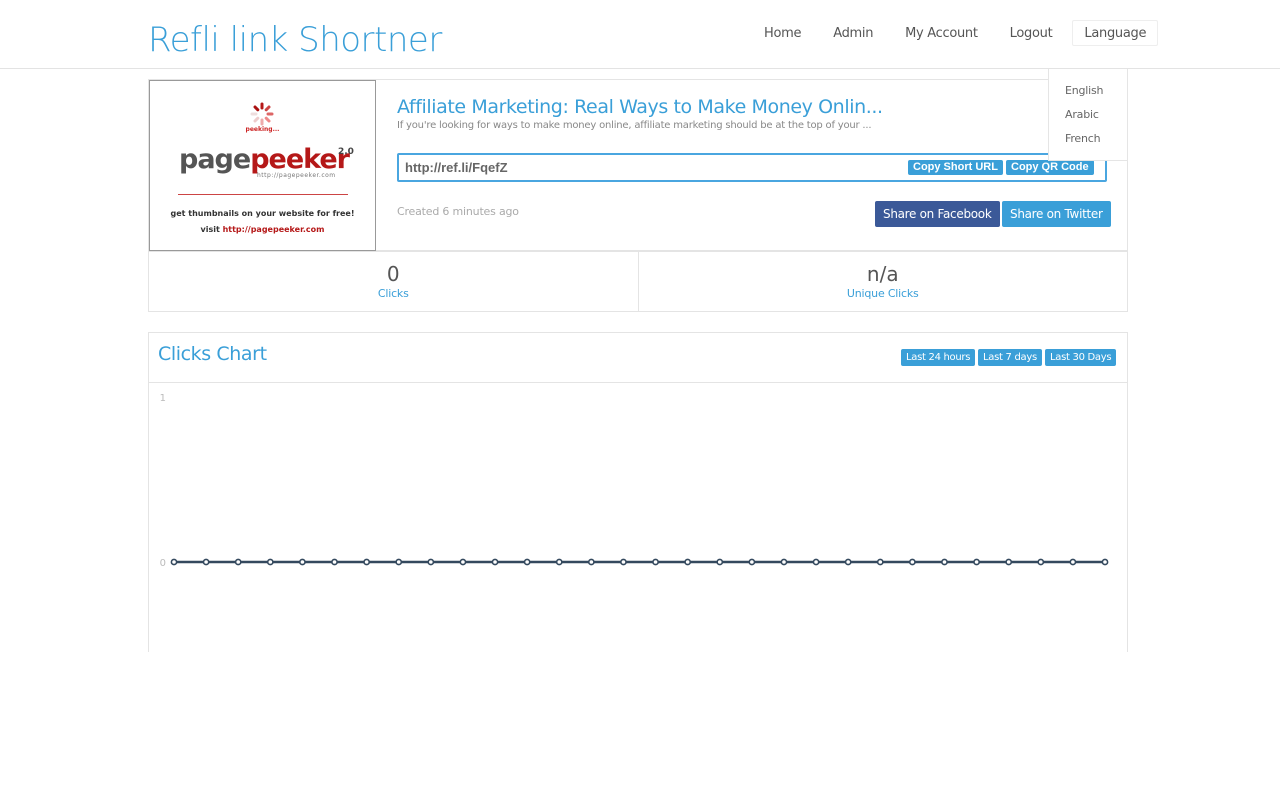 This screenshot has height=800, width=1280. I want to click on thumbnail-visit-line: visit http://pagepeeker.com, so click(262, 229).